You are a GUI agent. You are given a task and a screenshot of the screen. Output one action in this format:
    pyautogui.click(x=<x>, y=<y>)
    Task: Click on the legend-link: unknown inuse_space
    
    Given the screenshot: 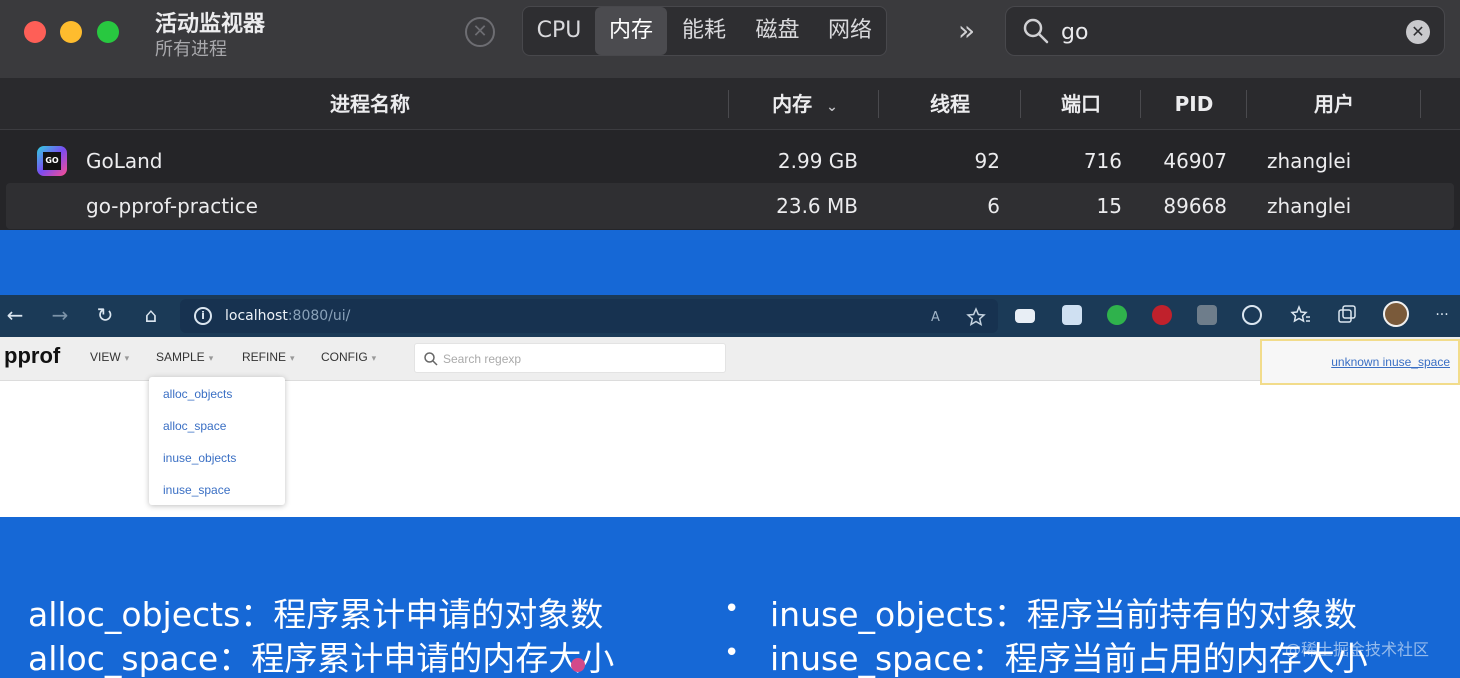 What is the action you would take?
    pyautogui.click(x=1390, y=362)
    